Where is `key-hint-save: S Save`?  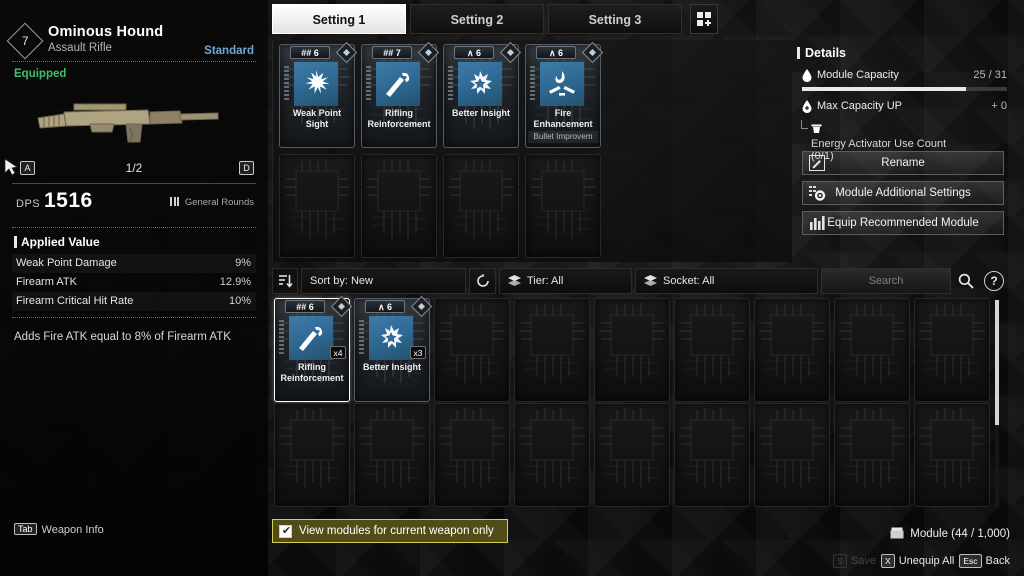 key-hint-save: S Save is located at coordinates (854, 561).